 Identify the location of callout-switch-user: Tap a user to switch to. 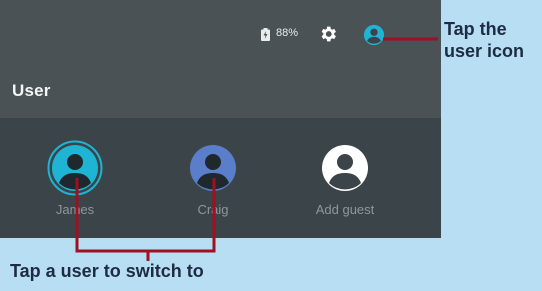
(107, 271).